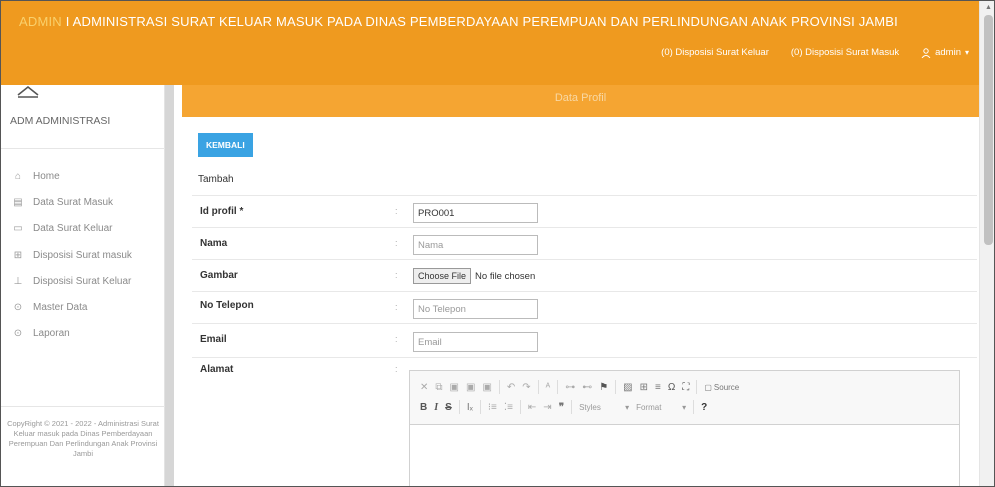  I want to click on styles-dropdown: Styles ▾, so click(604, 407).